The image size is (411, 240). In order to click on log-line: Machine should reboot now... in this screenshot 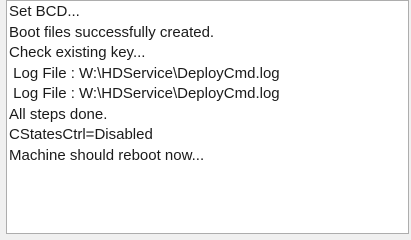, I will do `click(107, 155)`.